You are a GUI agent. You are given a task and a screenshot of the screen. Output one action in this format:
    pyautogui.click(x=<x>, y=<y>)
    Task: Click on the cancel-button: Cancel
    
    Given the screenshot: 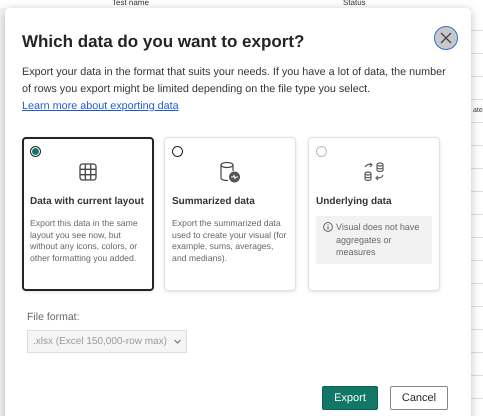 What is the action you would take?
    pyautogui.click(x=419, y=398)
    